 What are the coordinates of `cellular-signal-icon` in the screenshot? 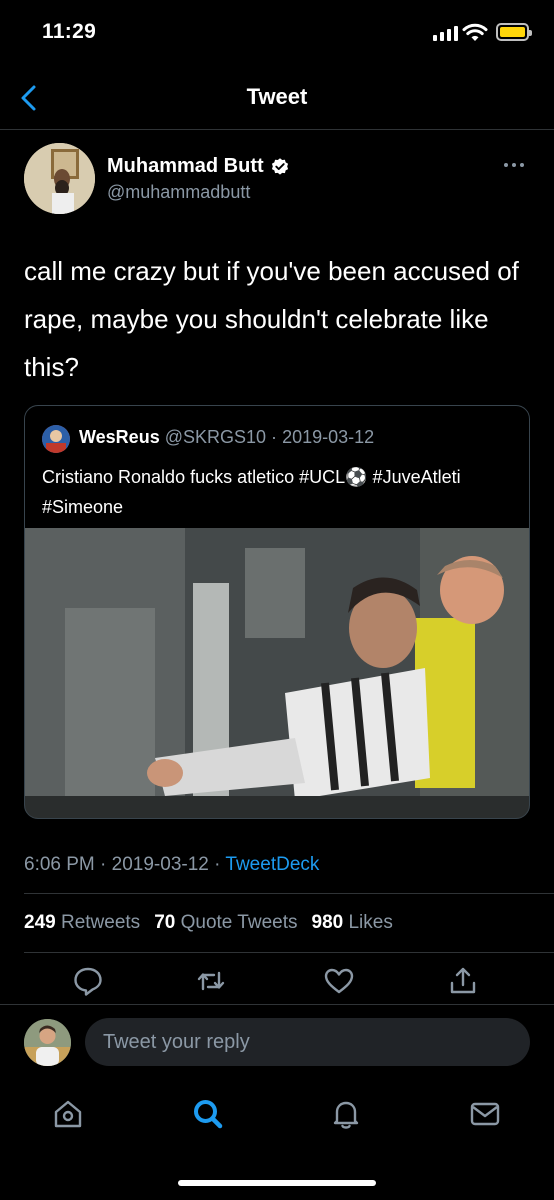 It's located at (445, 33).